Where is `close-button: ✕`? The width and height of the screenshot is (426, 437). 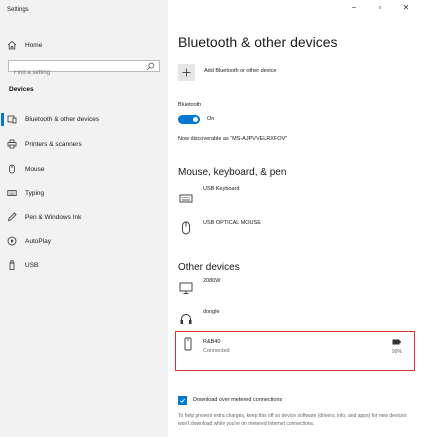
close-button: ✕ is located at coordinates (406, 7).